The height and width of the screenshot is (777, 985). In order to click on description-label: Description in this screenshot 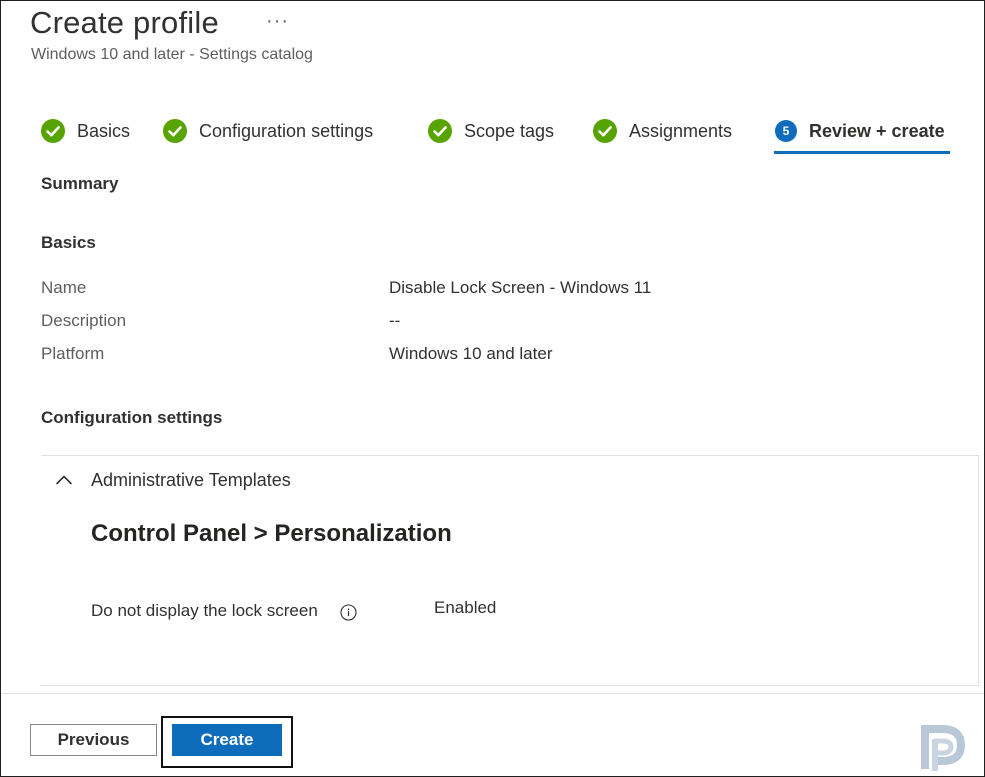, I will do `click(84, 320)`.